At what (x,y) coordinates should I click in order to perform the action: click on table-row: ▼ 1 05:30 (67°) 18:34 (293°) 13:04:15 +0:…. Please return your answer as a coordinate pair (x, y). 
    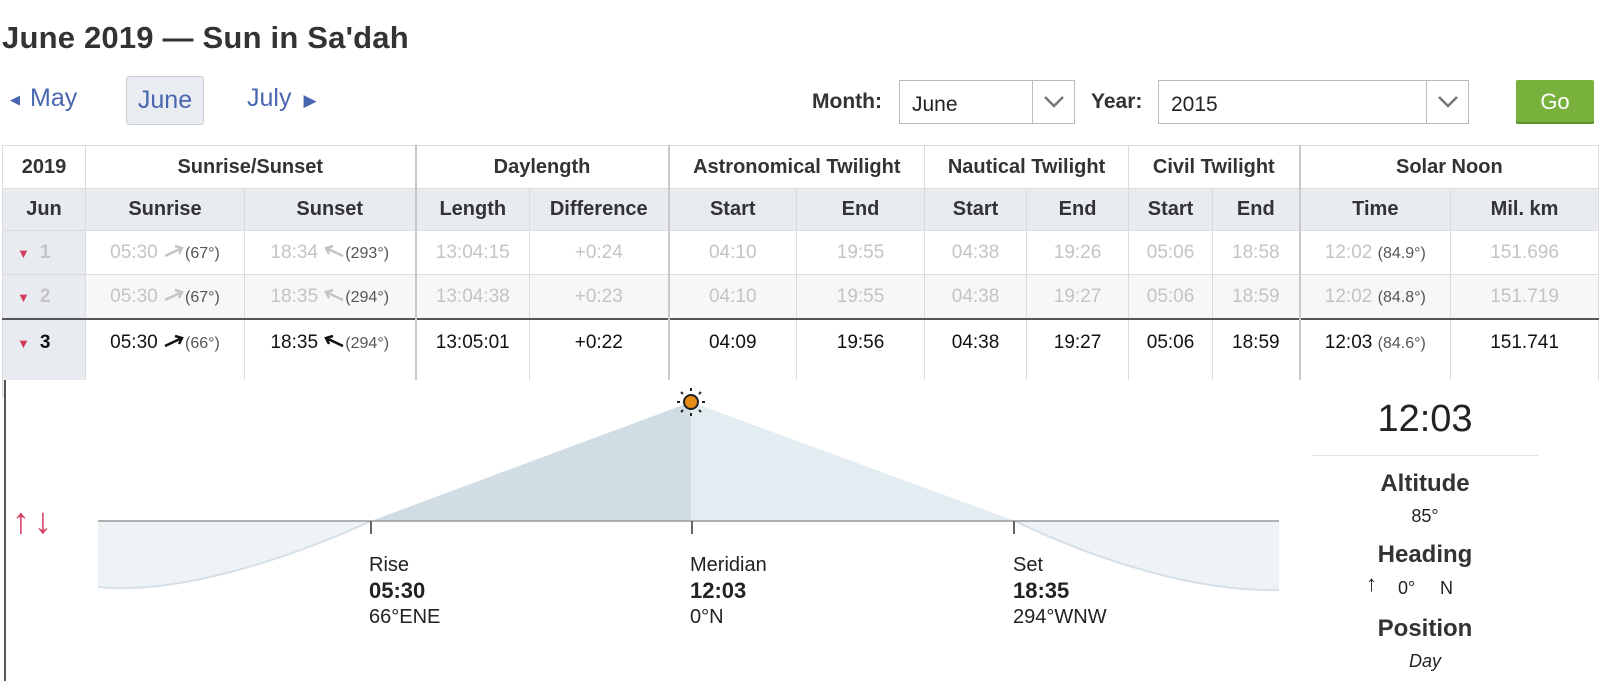
    Looking at the image, I should click on (801, 252).